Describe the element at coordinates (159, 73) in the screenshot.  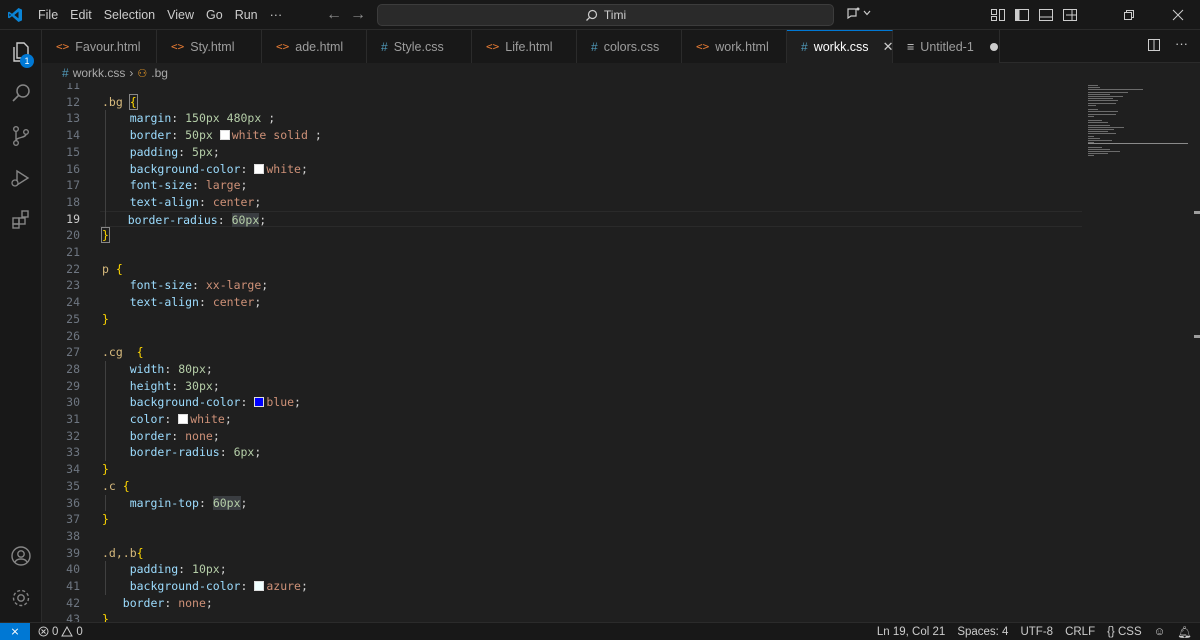
I see `breadcrumb-symbol: .bg` at that location.